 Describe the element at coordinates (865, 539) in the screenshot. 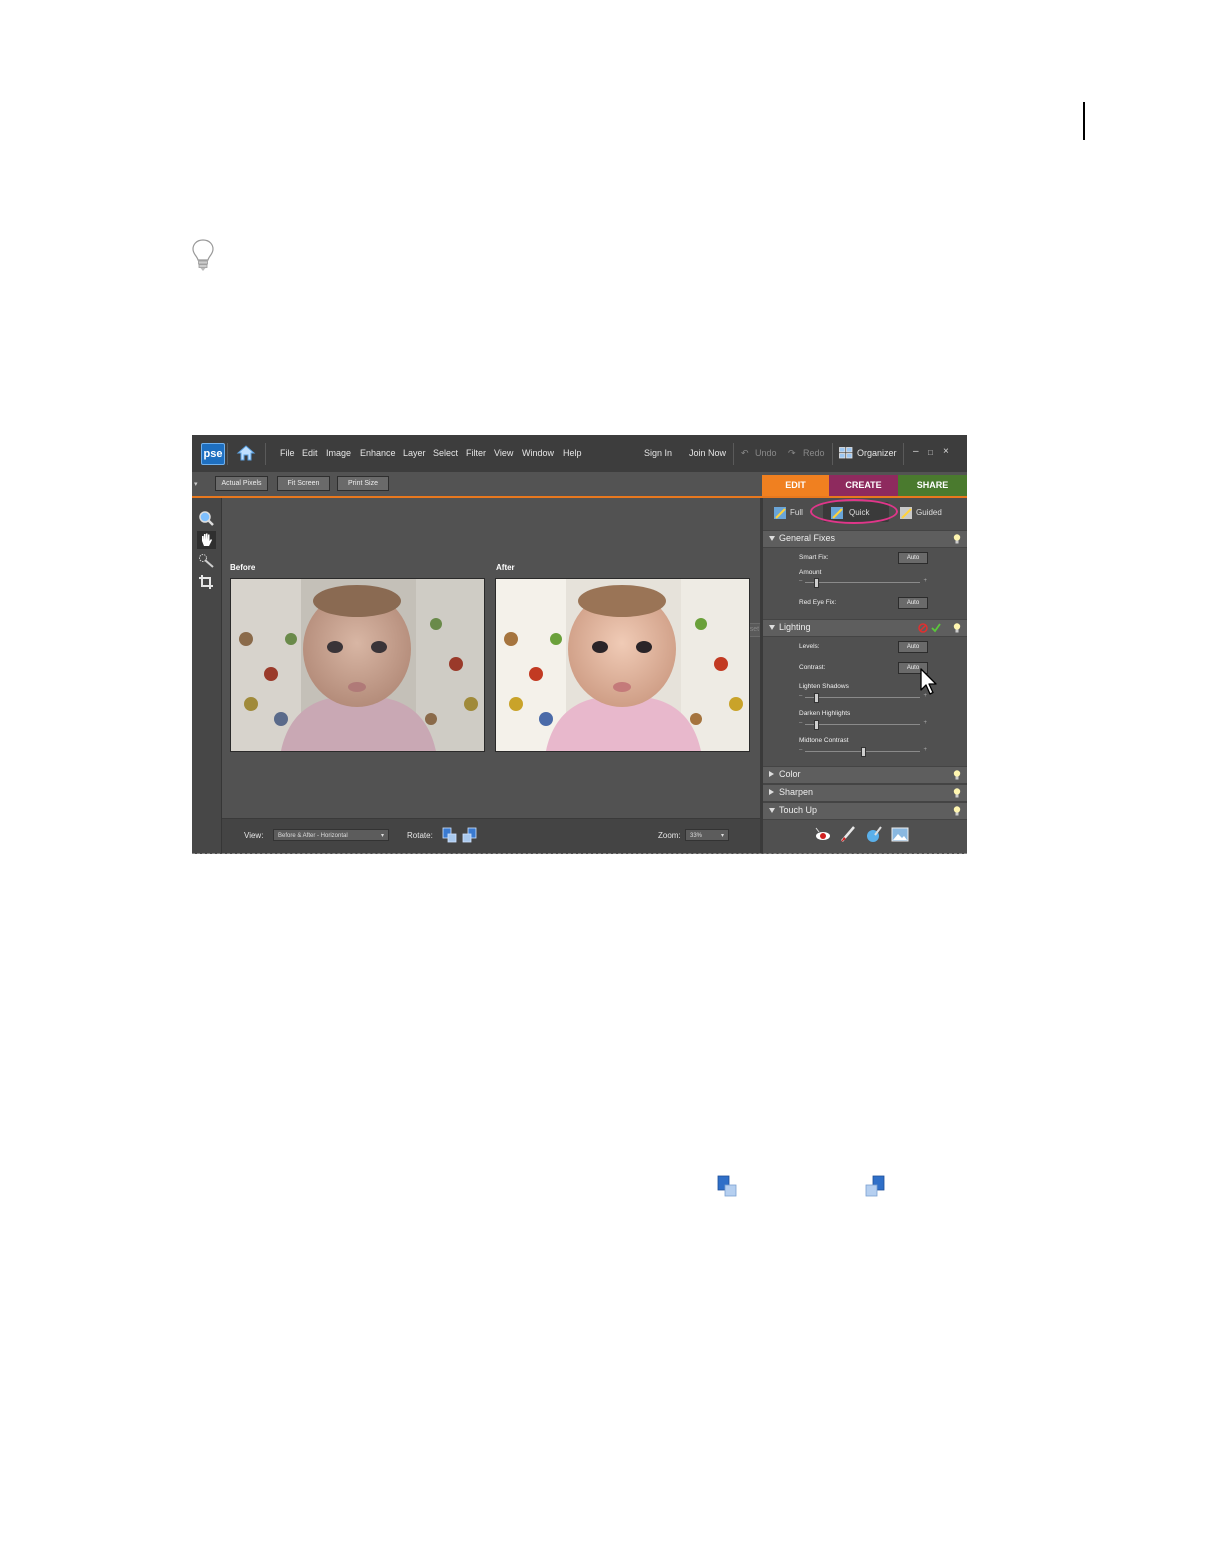

I see `general-fixes-header: General Fixes` at that location.